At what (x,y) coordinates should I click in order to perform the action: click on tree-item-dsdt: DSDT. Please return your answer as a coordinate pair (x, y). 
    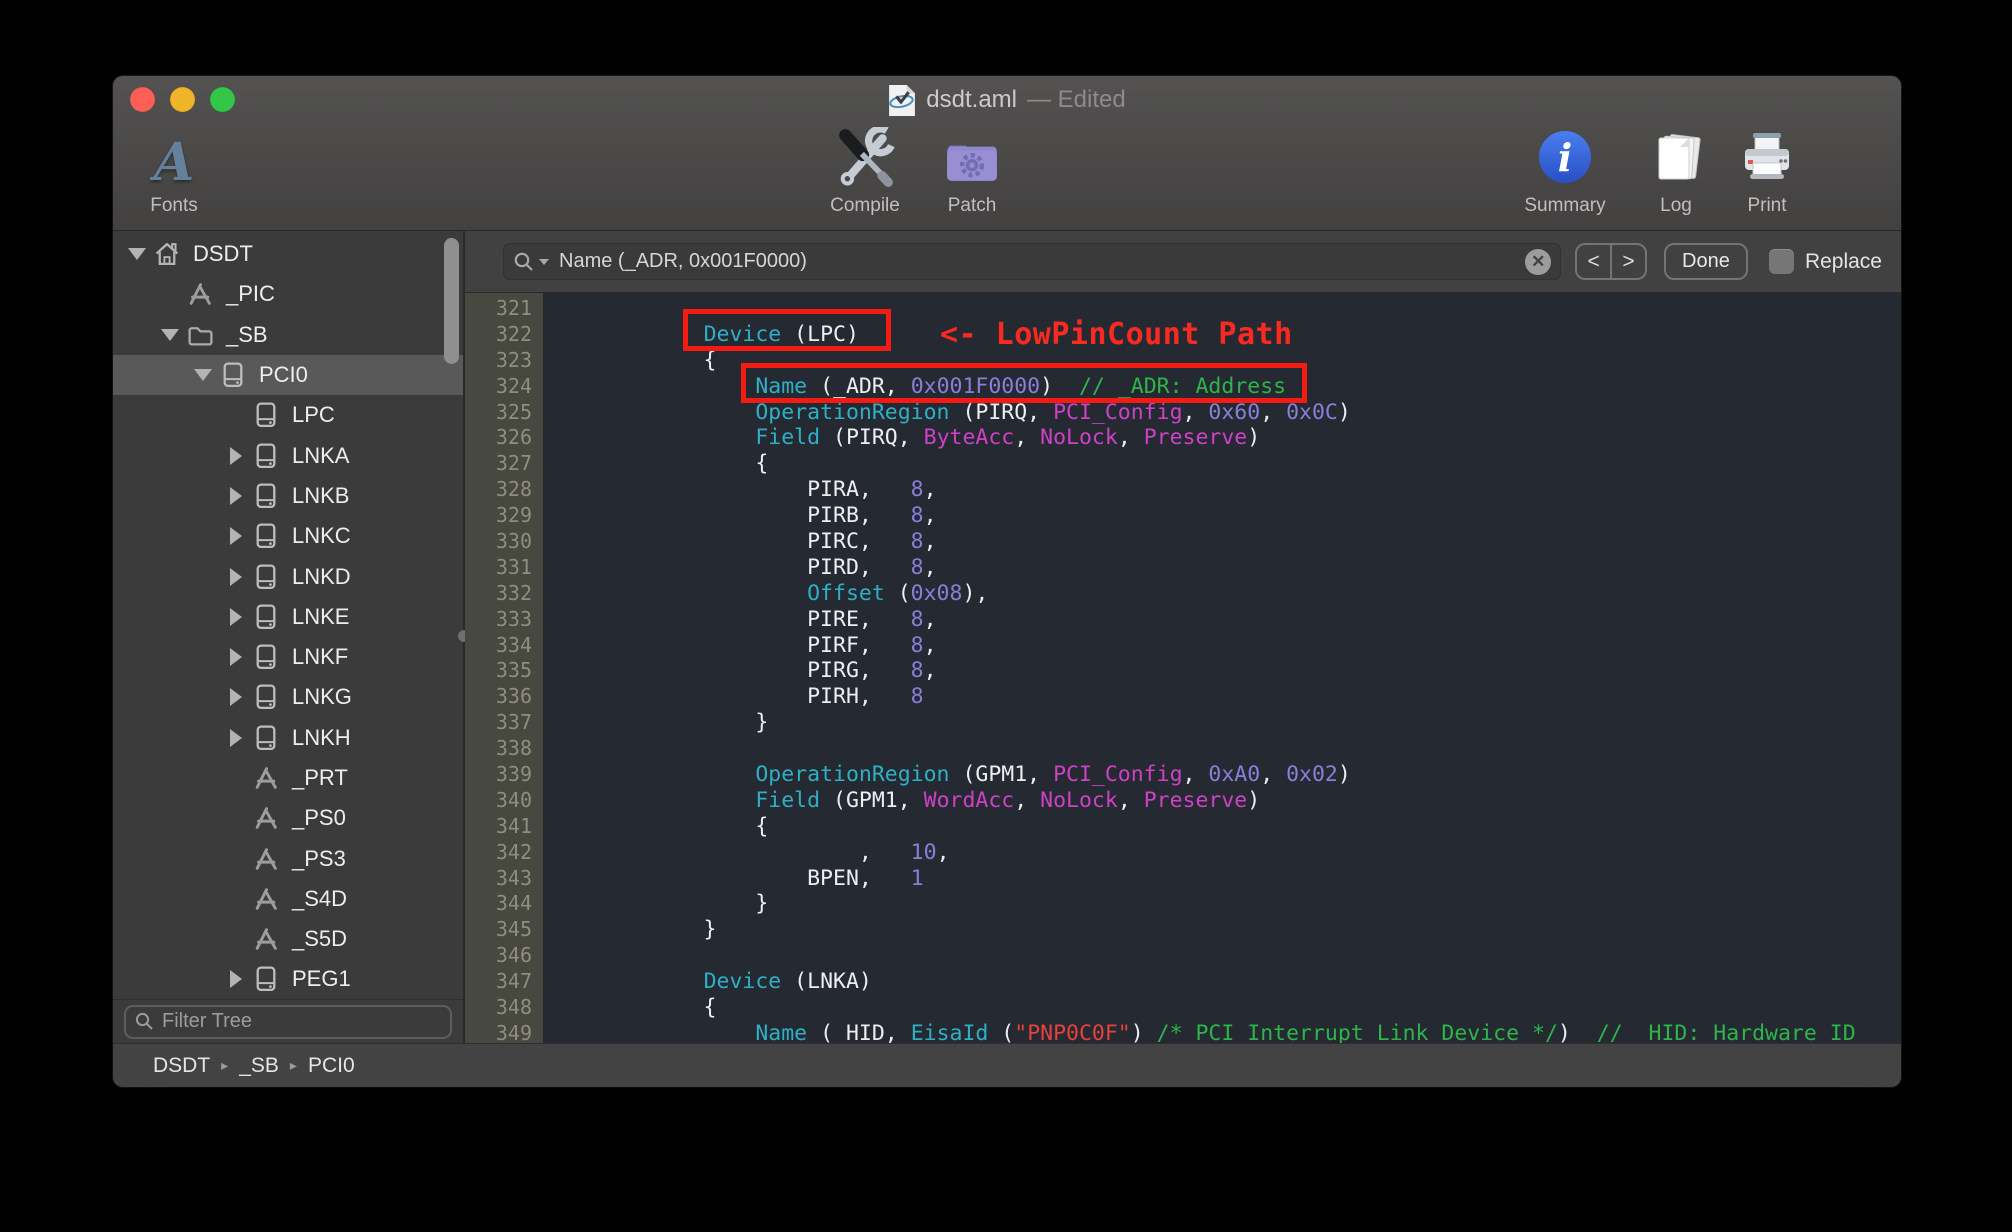
    Looking at the image, I should click on (288, 254).